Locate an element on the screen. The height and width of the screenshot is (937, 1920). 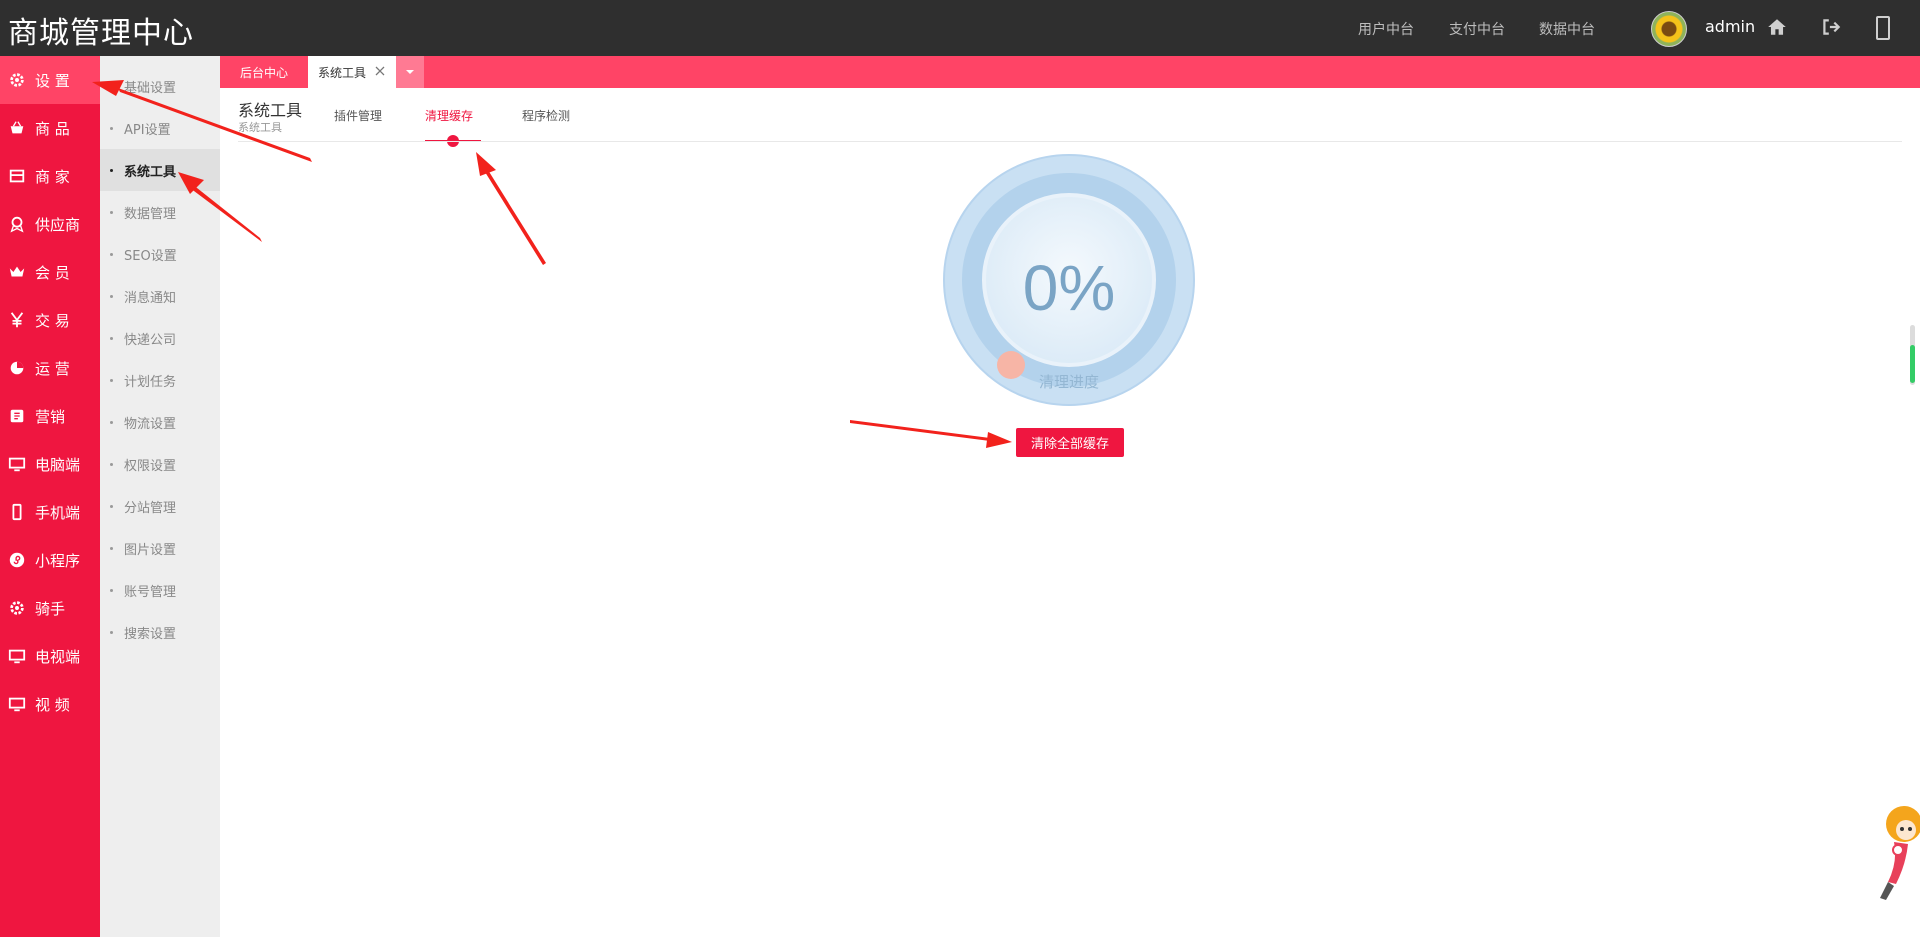
submenu-label: 快递公司 is located at coordinates (150, 340).